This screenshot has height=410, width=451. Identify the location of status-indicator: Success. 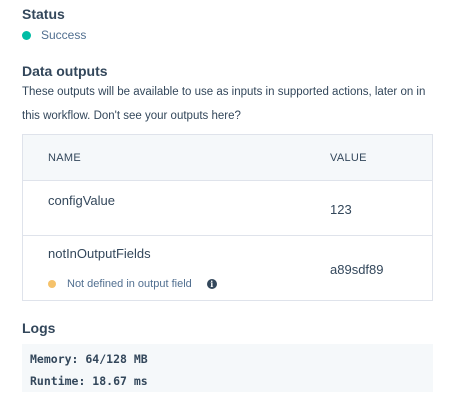
(54, 35).